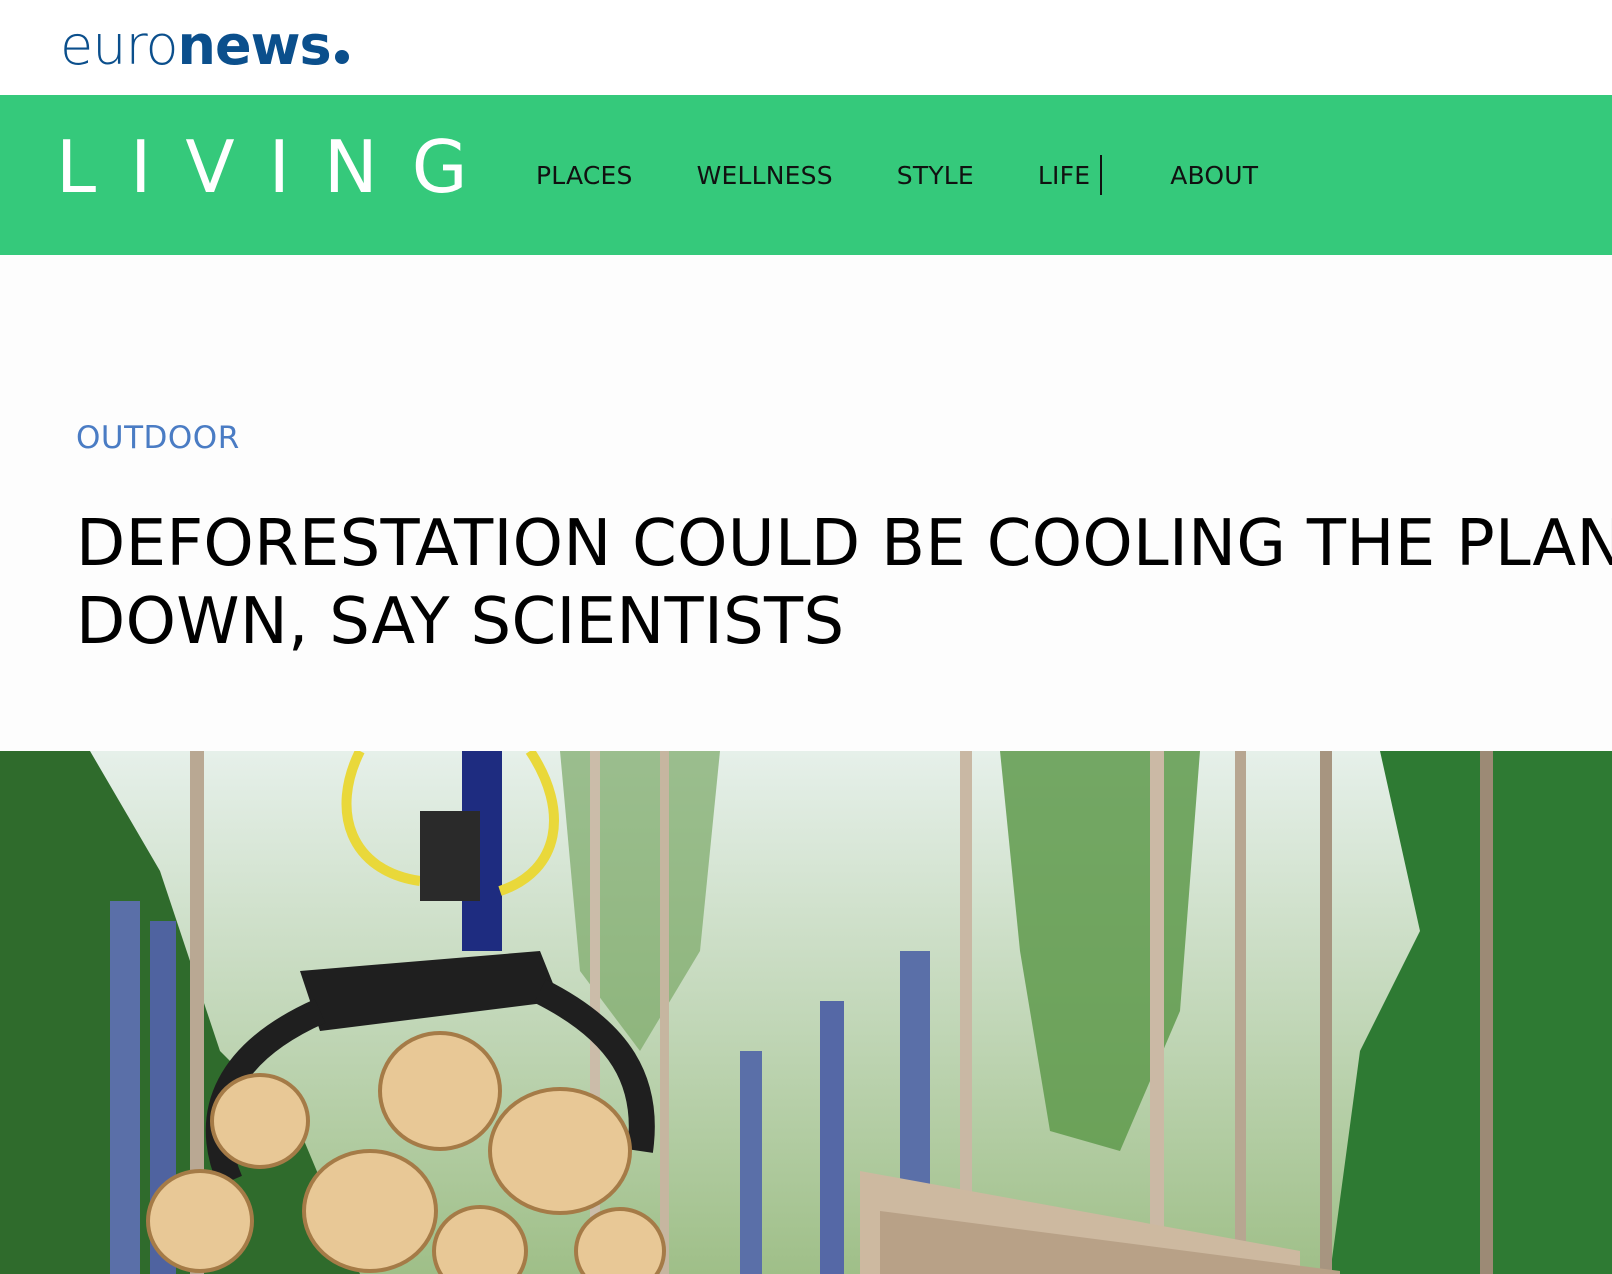  I want to click on living-section-bar: LIVING PLACES WELLNESS STYLE LIFE ABOUT, so click(806, 175).